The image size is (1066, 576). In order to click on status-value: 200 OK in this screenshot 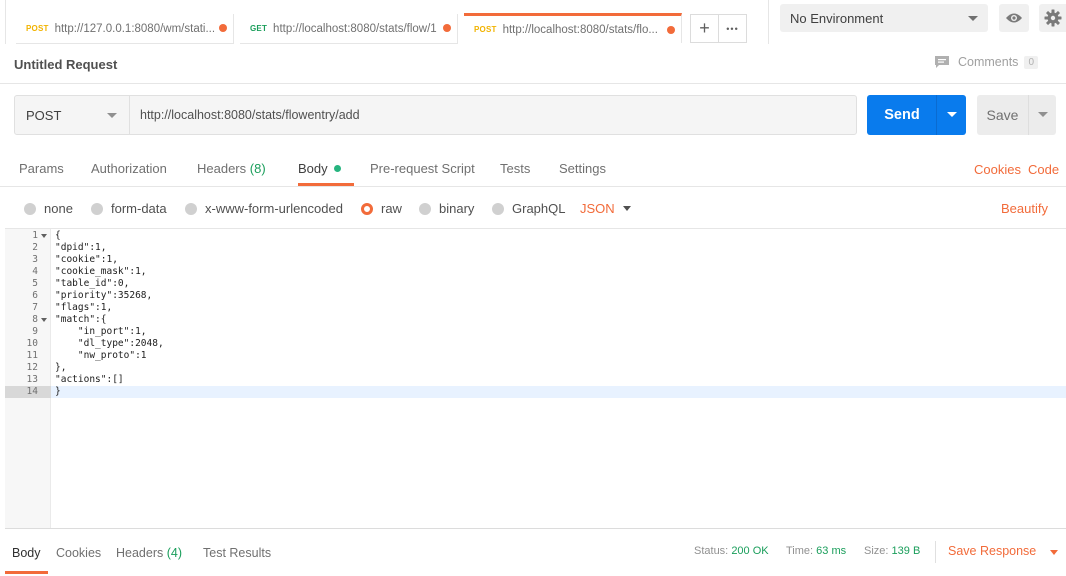, I will do `click(750, 551)`.